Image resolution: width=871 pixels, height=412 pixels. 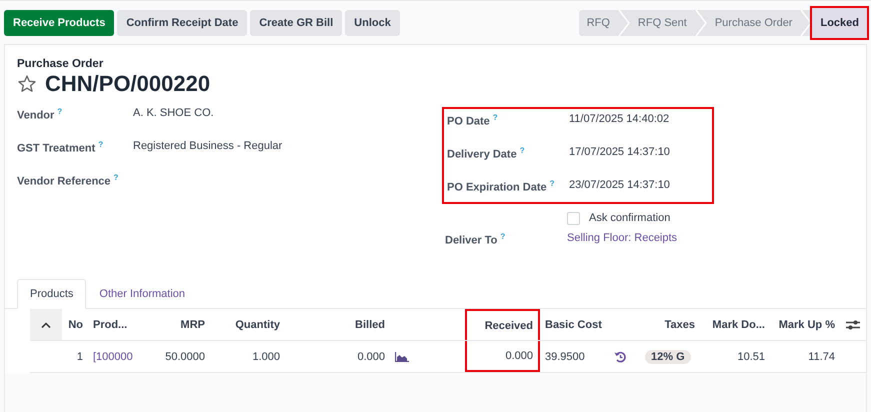 I want to click on date-value: 17/07/2025 14:37:10, so click(x=619, y=152).